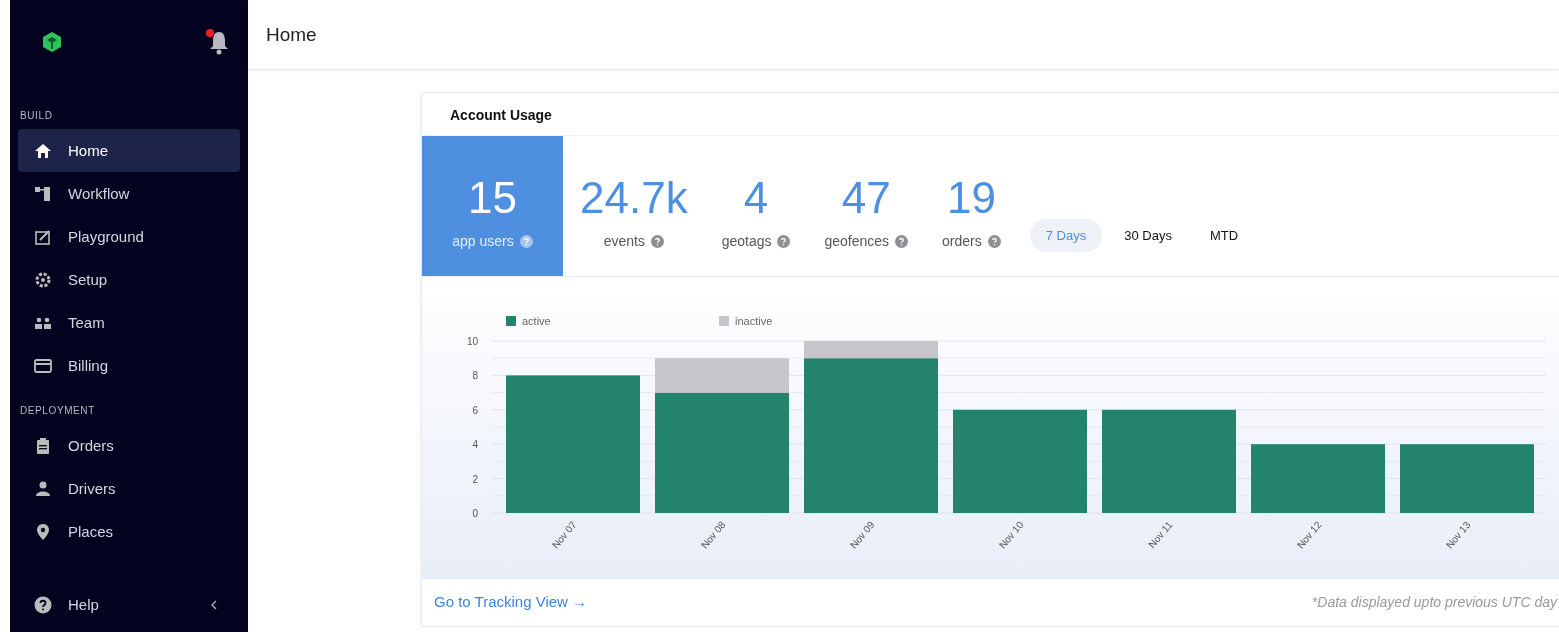 The image size is (1559, 632). What do you see at coordinates (971, 198) in the screenshot?
I see `stat-value: 19` at bounding box center [971, 198].